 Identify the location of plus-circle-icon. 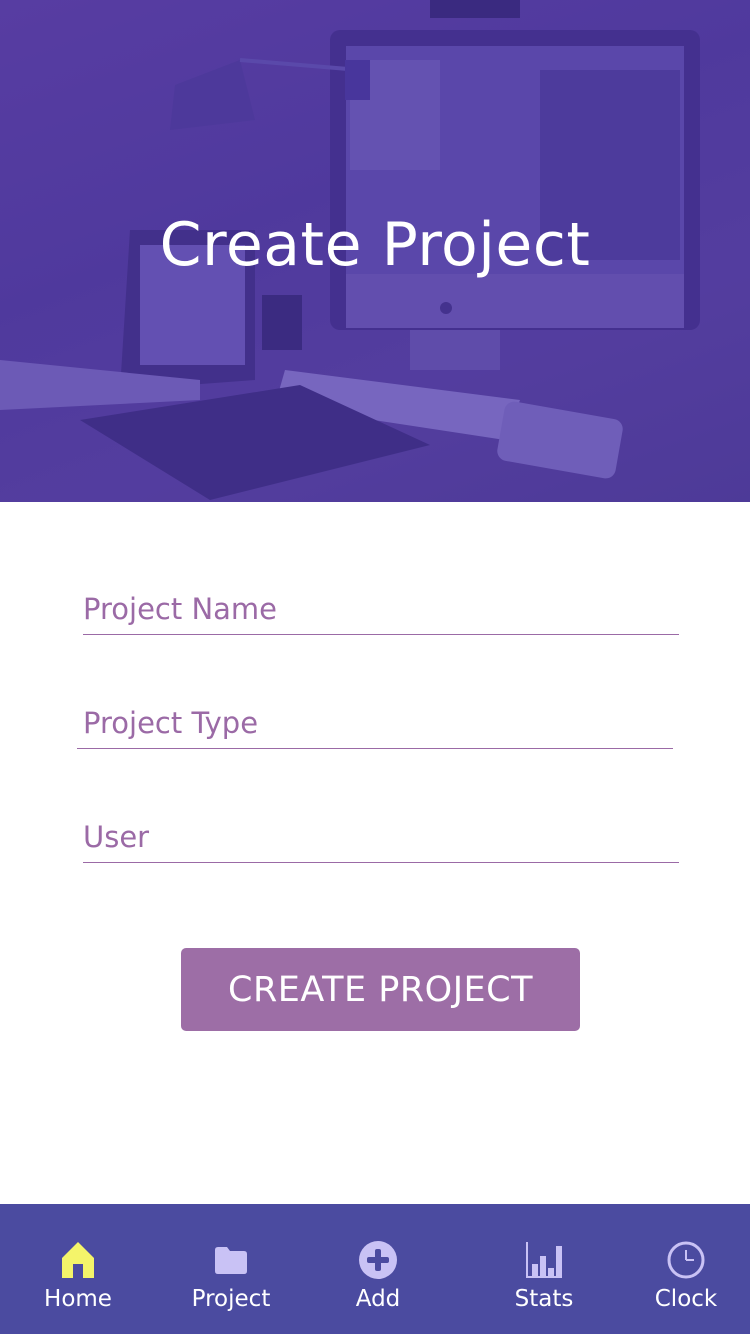
(378, 1260).